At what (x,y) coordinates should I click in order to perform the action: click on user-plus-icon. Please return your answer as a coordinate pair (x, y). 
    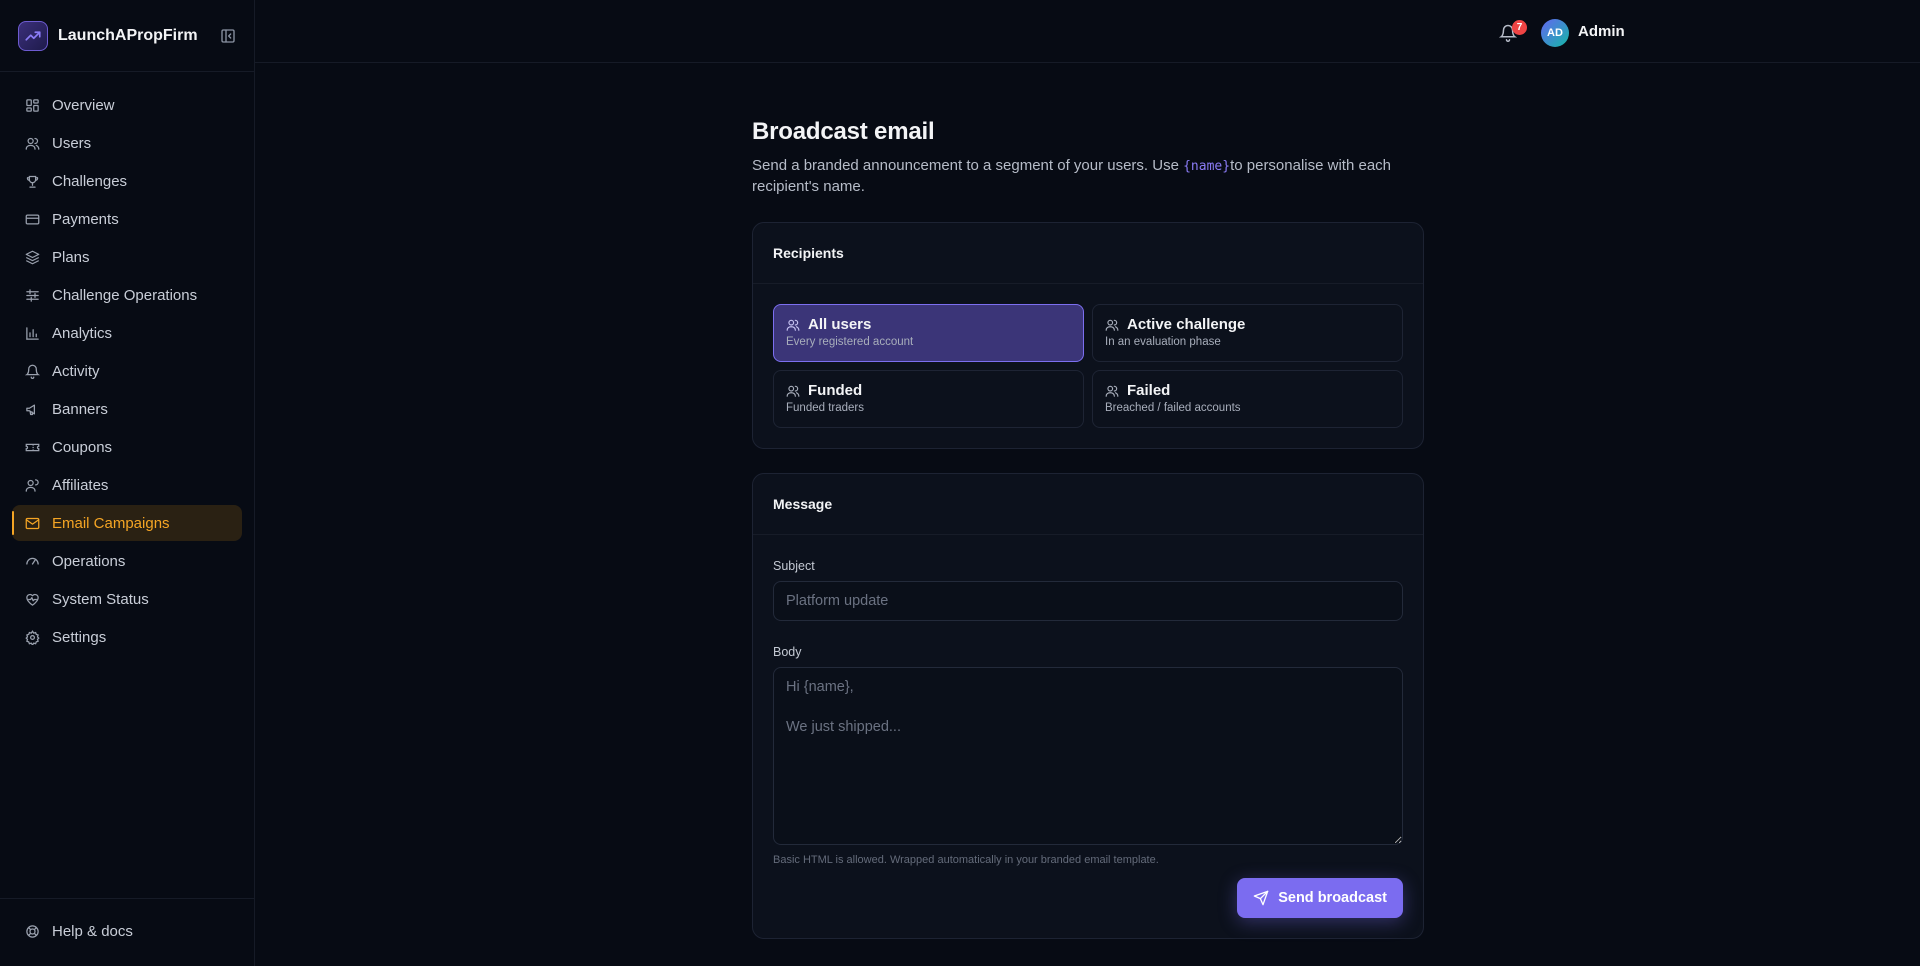
    Looking at the image, I should click on (32, 485).